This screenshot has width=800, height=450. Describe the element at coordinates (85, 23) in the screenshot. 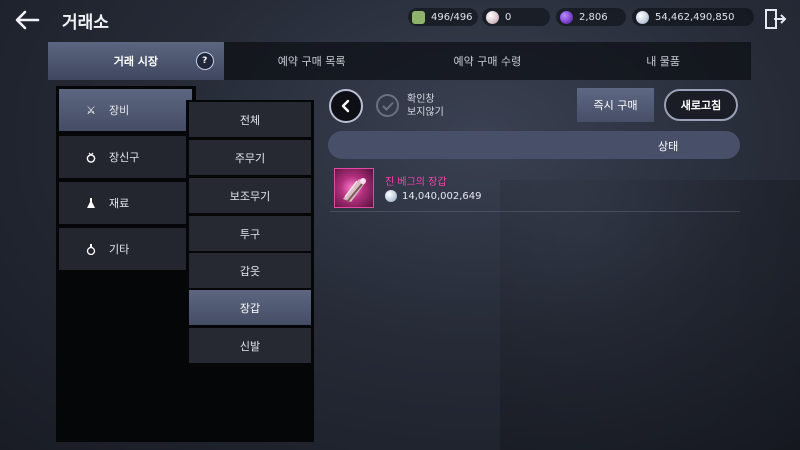

I see `page-title: 거래소` at that location.